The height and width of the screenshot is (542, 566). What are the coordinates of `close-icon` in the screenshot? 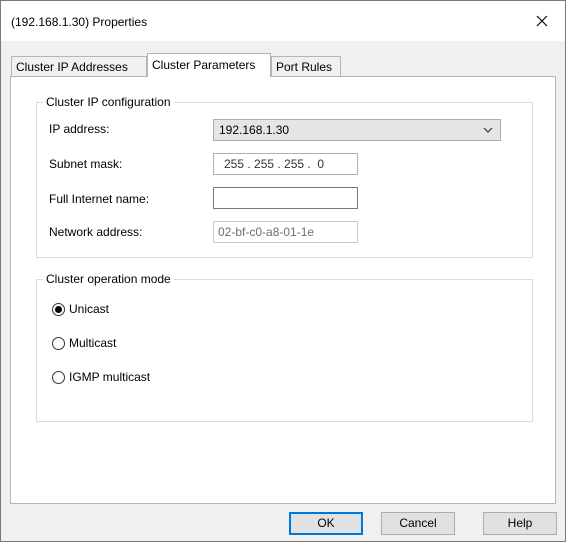 It's located at (542, 21).